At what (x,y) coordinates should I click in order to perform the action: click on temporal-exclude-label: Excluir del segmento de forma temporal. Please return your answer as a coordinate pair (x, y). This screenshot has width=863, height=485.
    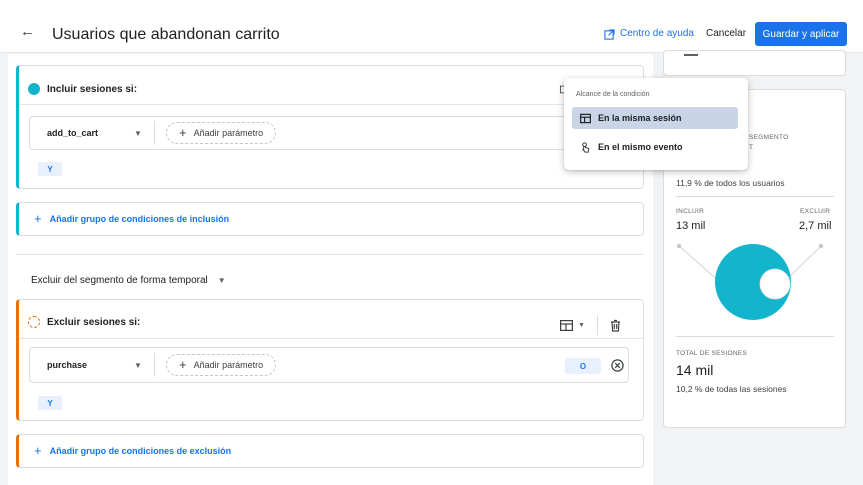
    Looking at the image, I should click on (119, 280).